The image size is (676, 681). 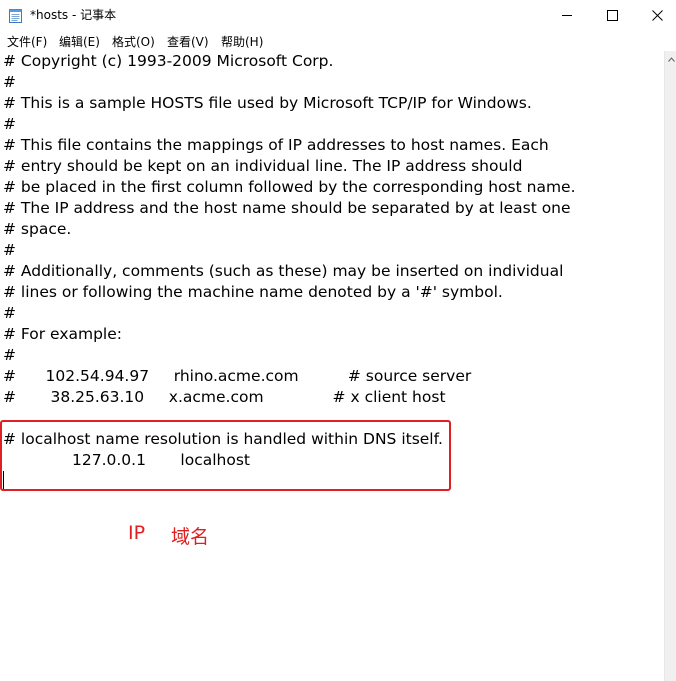 What do you see at coordinates (188, 41) in the screenshot?
I see `menu-view: 查看(V)` at bounding box center [188, 41].